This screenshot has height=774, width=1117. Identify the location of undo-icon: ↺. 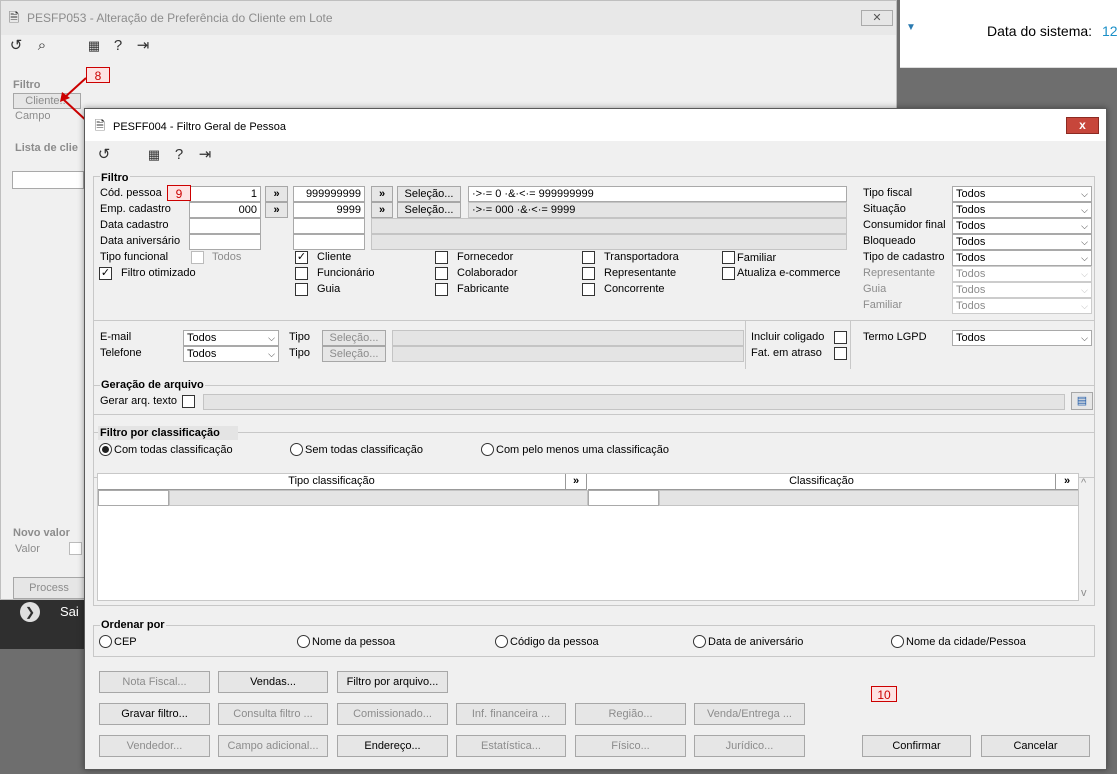
(104, 155).